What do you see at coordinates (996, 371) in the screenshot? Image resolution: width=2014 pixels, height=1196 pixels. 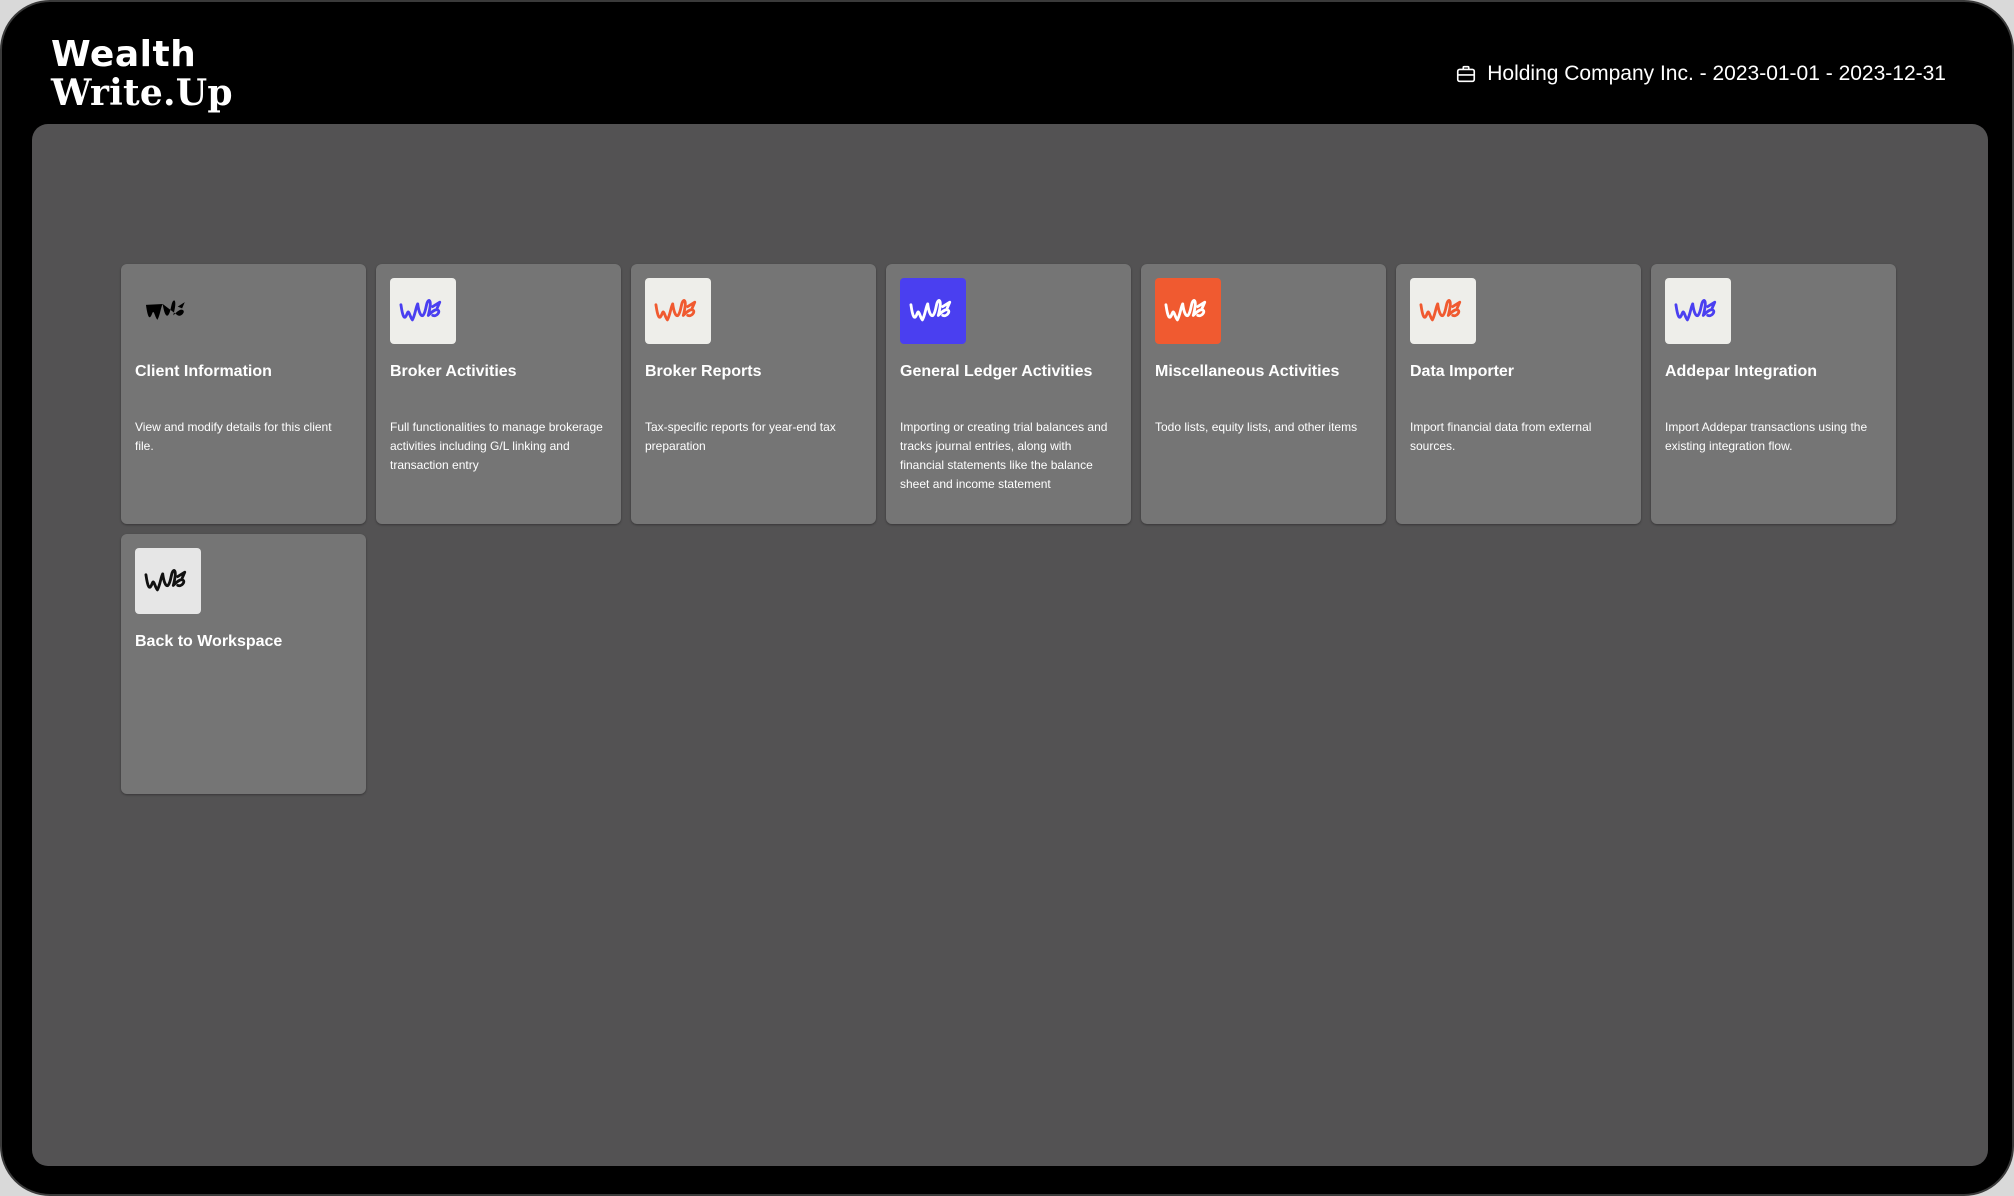 I see `card-title: General Ledger Activities` at bounding box center [996, 371].